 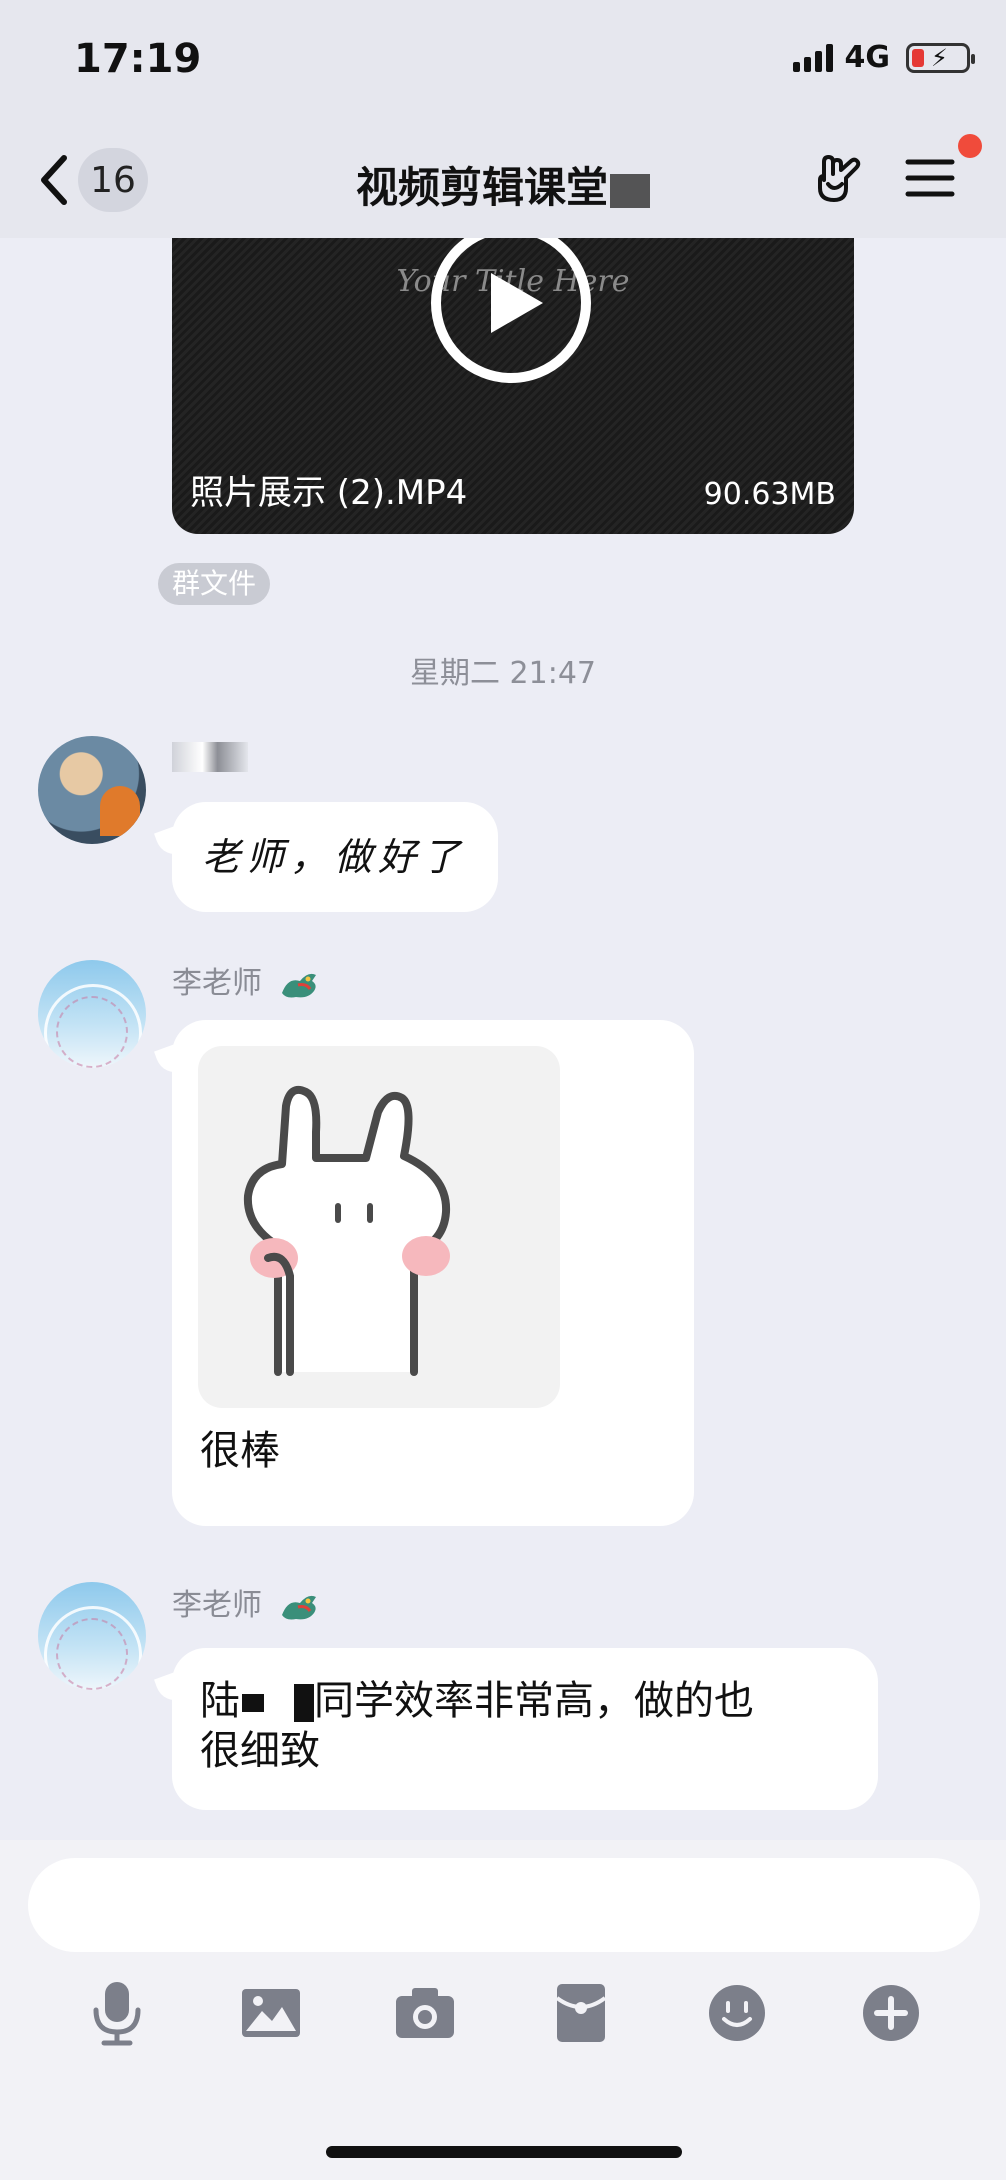 What do you see at coordinates (425, 2013) in the screenshot?
I see `camera-icon` at bounding box center [425, 2013].